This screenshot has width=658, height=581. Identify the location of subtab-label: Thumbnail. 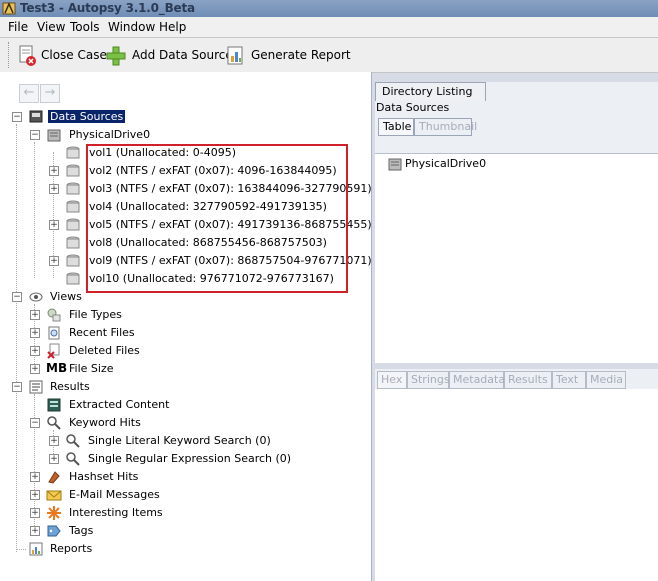
(448, 126).